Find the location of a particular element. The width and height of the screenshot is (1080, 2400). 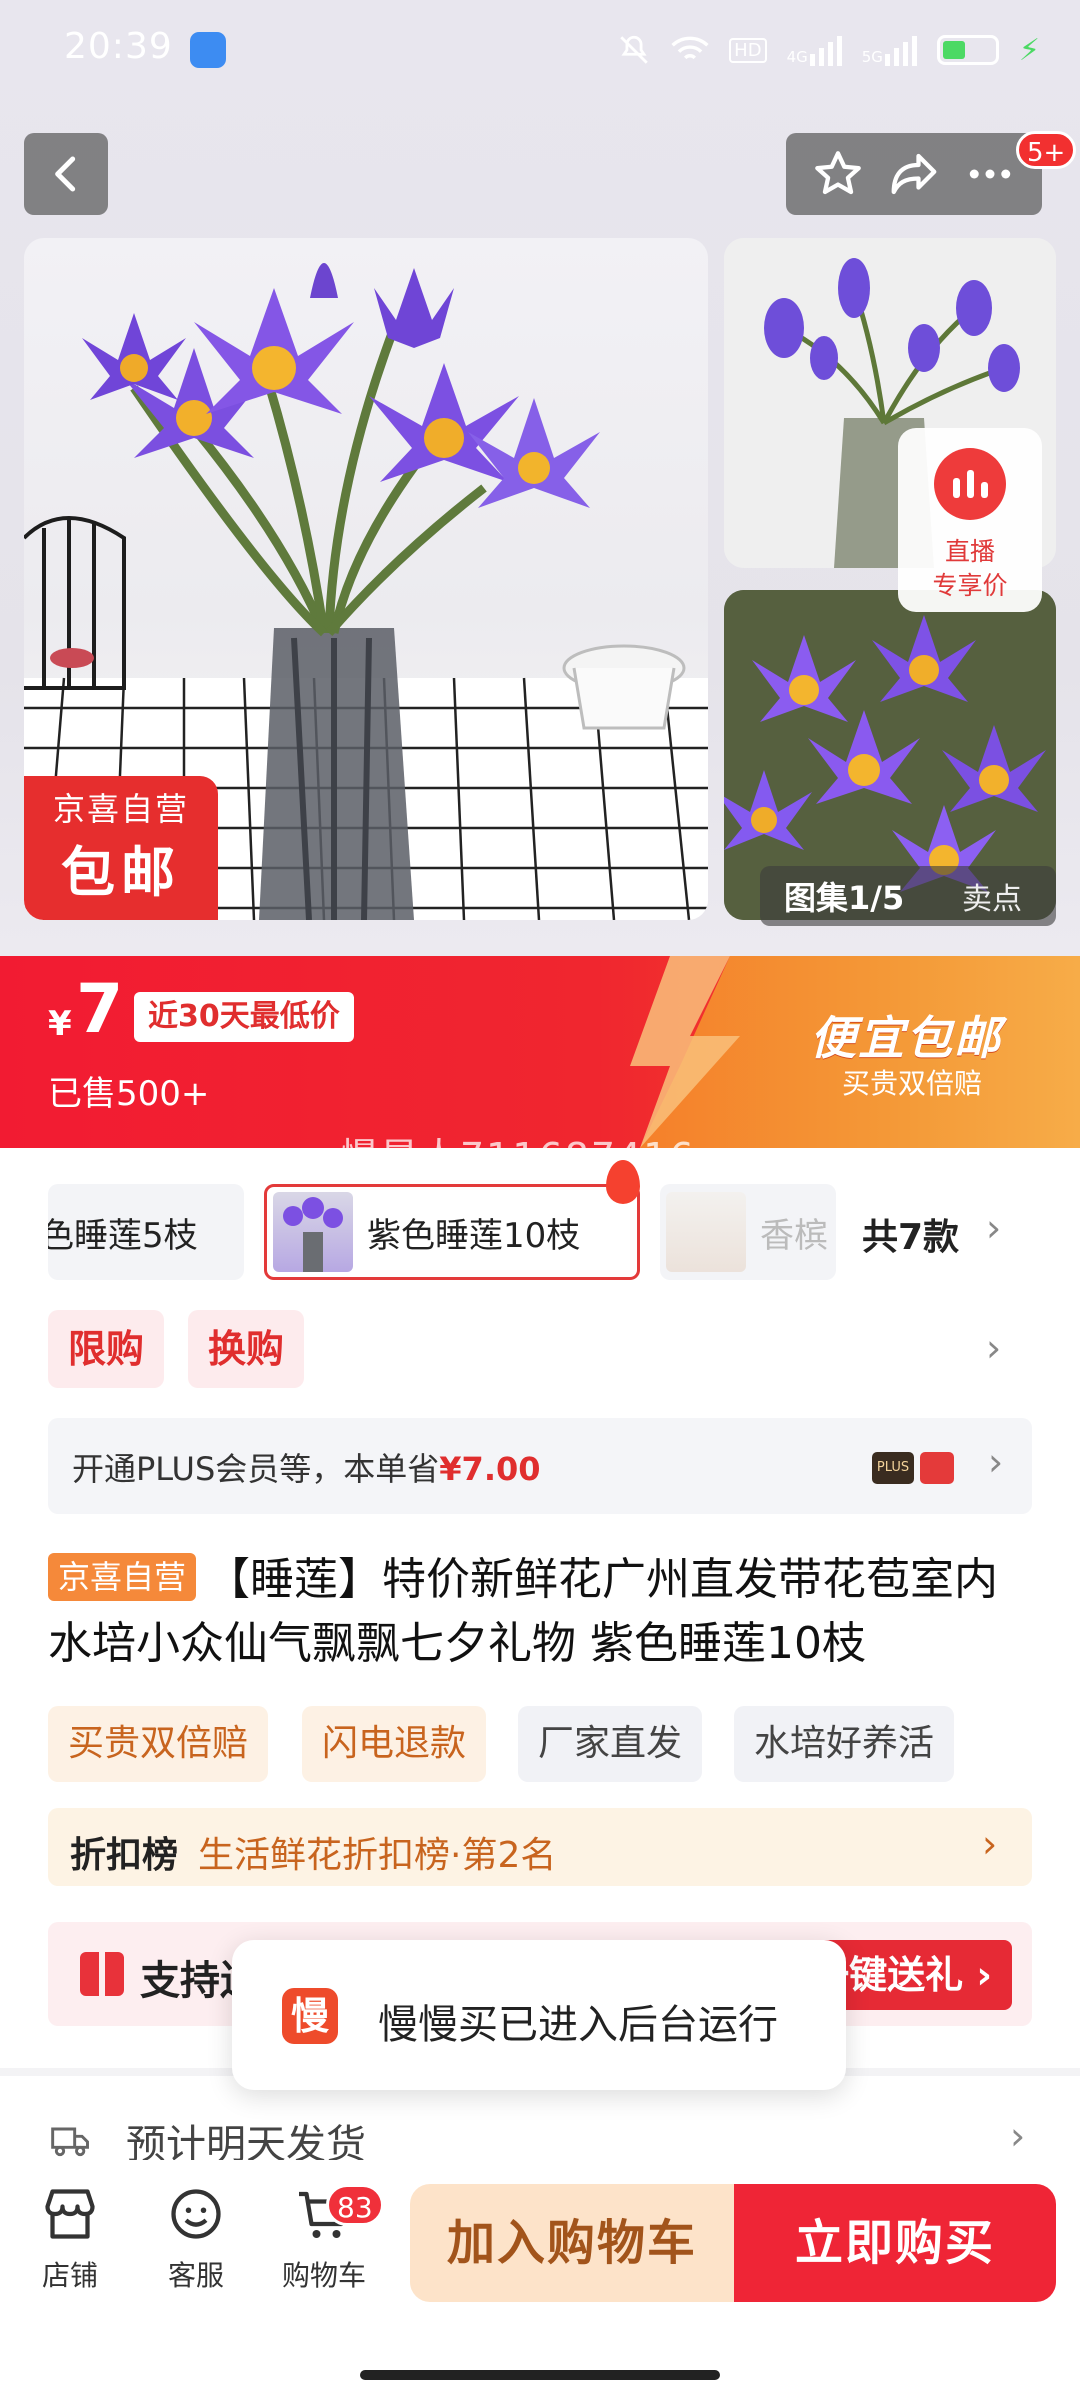

jingxi-free-shipping-badge: 京喜自营 包邮 is located at coordinates (121, 848).